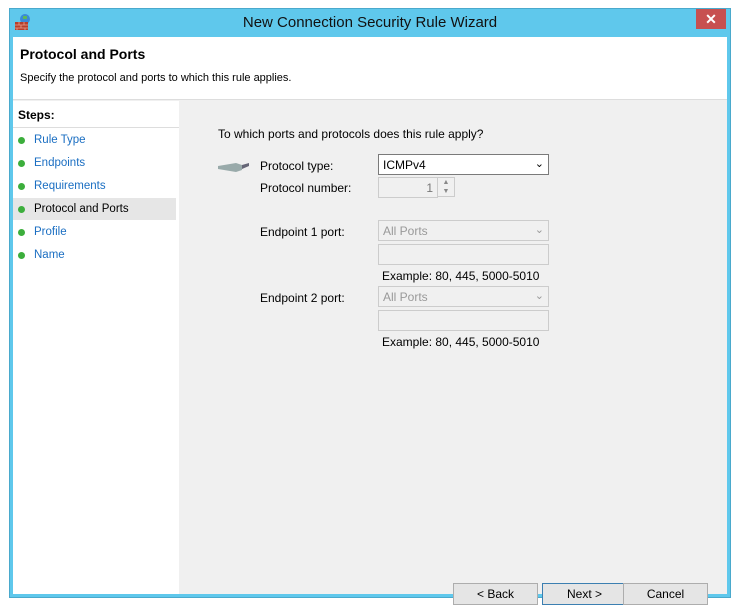 This screenshot has height=611, width=740. What do you see at coordinates (60, 140) in the screenshot?
I see `step-label: Rule Type` at bounding box center [60, 140].